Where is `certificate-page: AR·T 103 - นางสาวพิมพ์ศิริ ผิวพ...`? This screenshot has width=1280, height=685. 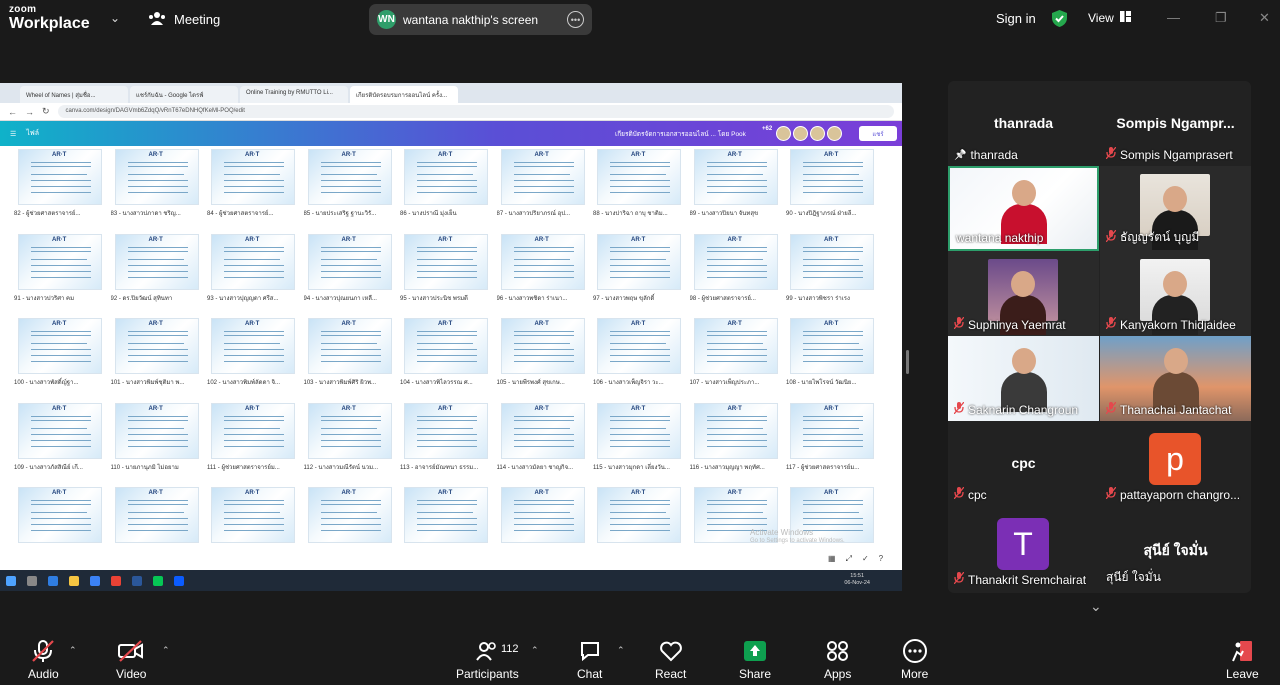
certificate-page: AR·T 103 - นางสาวพิมพ์ศิริ ผิวพ... is located at coordinates (349, 359).